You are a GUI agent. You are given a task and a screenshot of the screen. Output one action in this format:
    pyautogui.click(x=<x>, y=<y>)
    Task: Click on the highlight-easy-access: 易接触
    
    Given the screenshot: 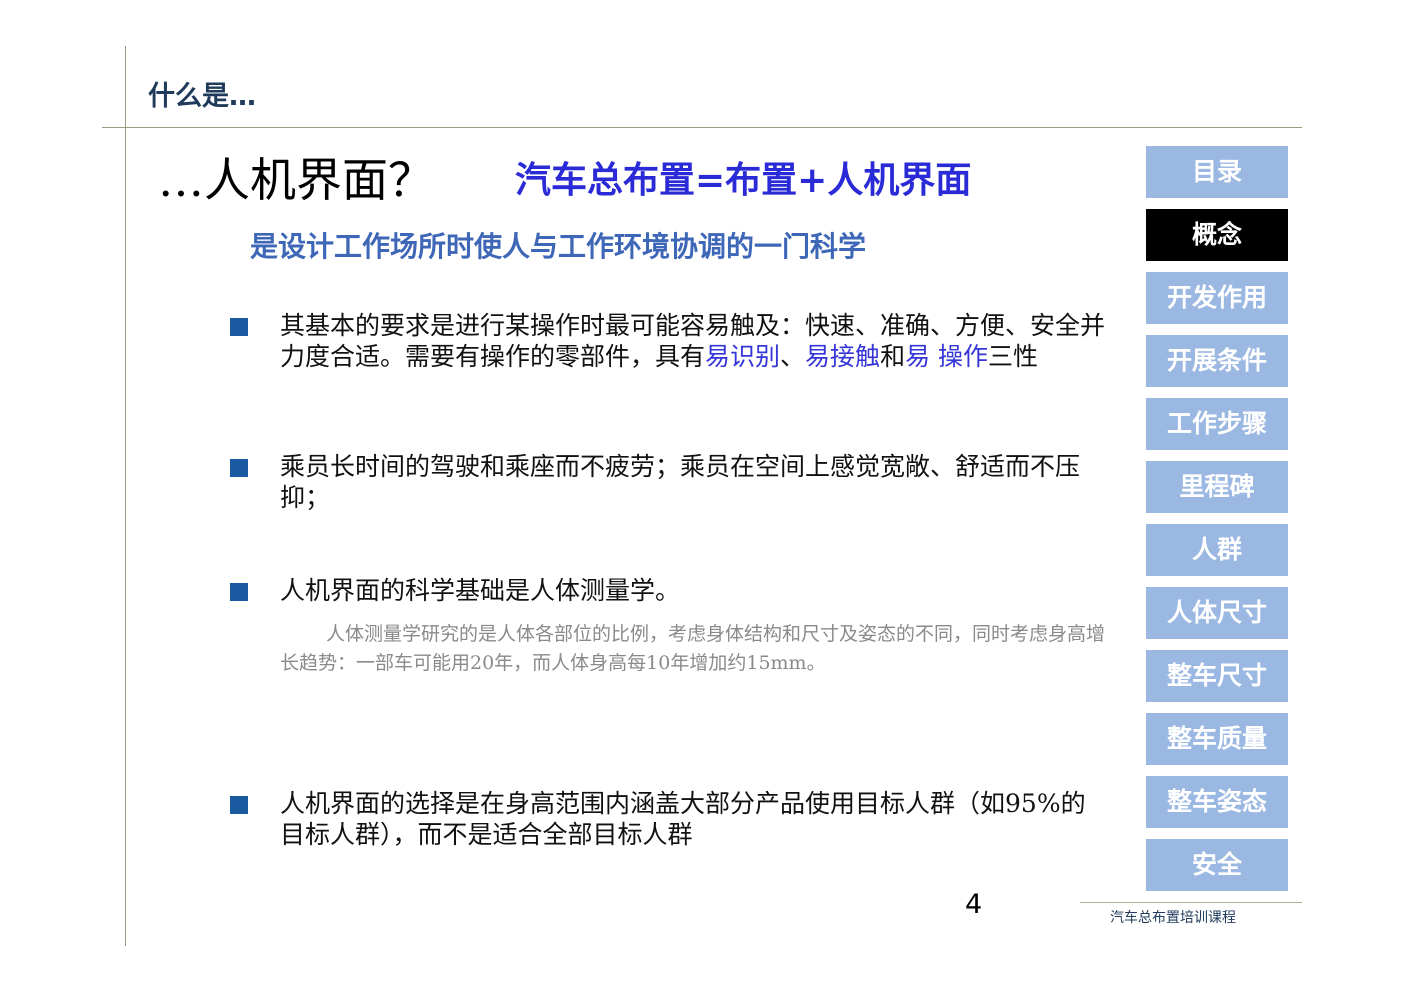 What is the action you would take?
    pyautogui.click(x=843, y=356)
    